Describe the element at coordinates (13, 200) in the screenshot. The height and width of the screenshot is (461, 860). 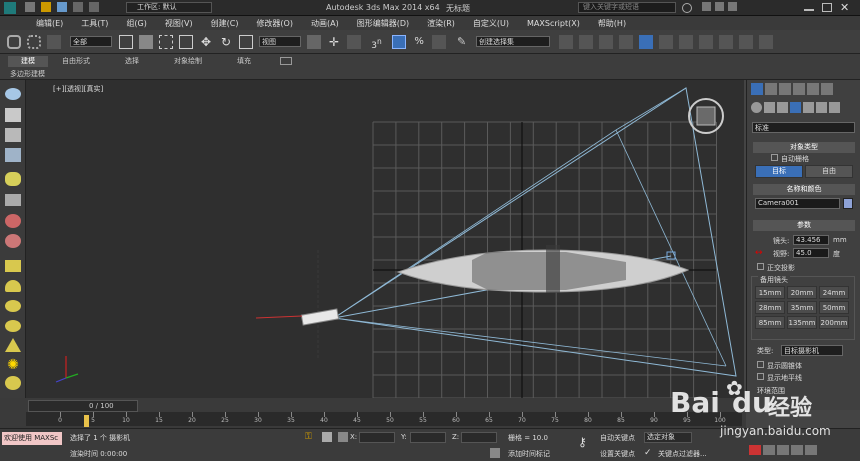
I see `hierarchy-icon` at that location.